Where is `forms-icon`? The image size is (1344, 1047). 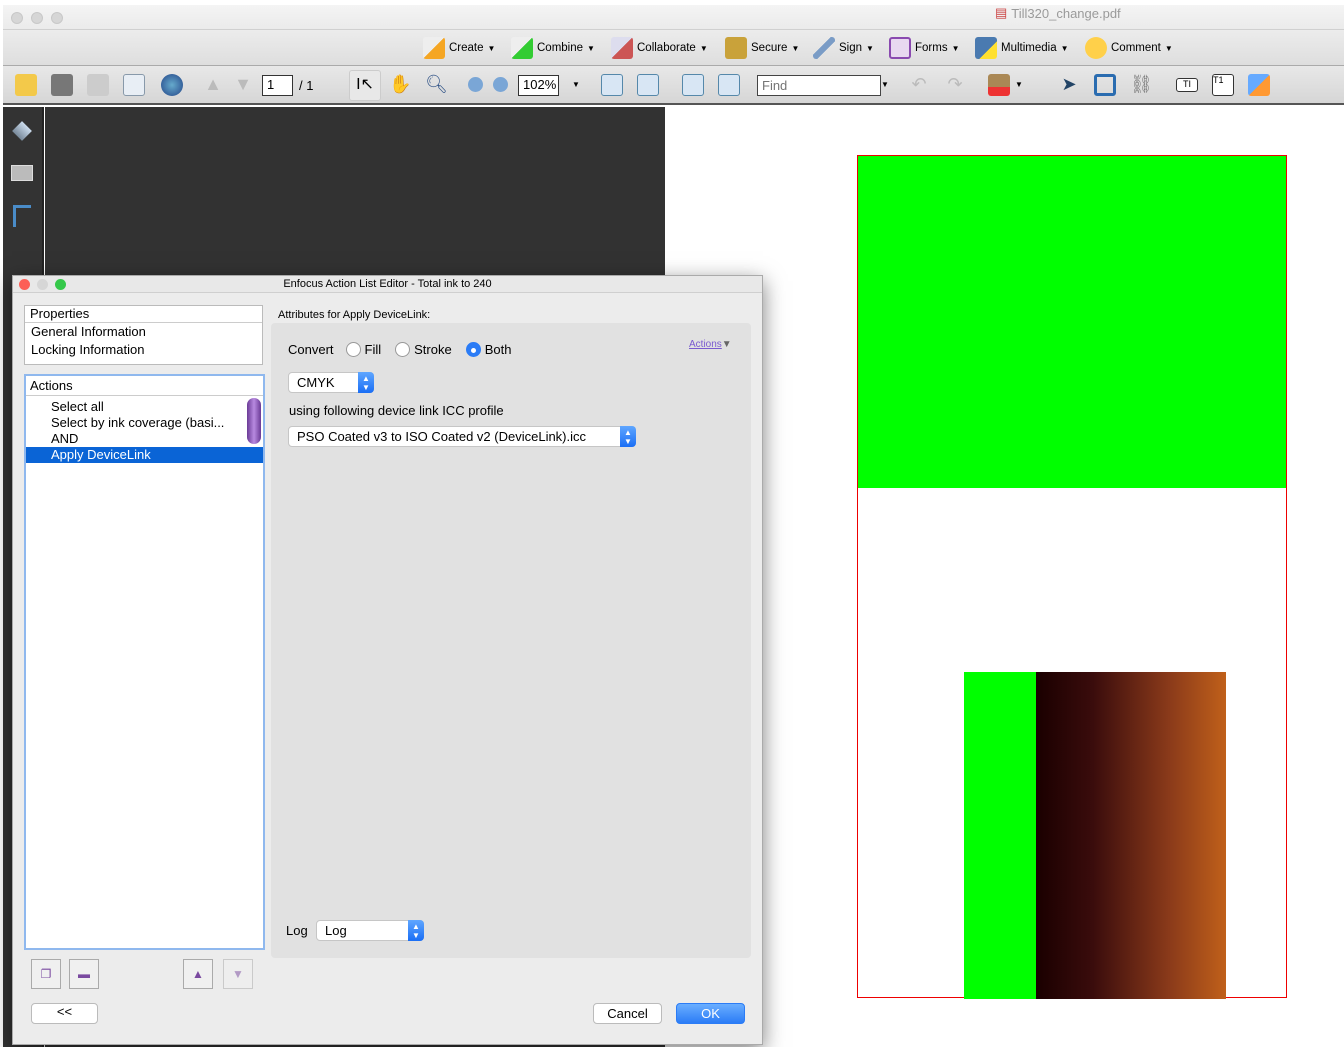 forms-icon is located at coordinates (900, 48).